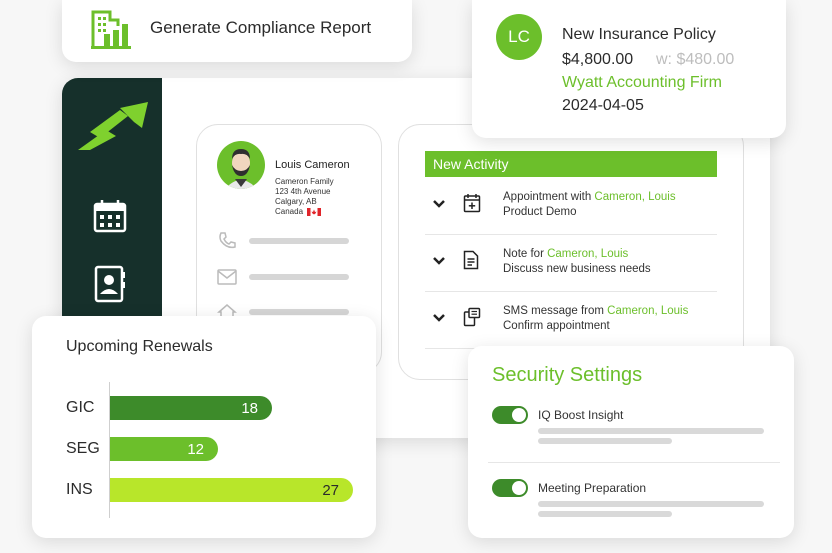 Image resolution: width=832 pixels, height=553 pixels. I want to click on bar-category-label: GIC, so click(80, 407).